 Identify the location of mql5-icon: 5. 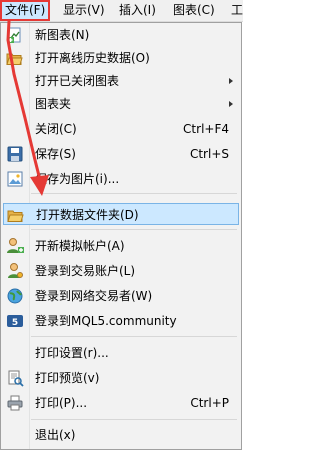
(15, 321).